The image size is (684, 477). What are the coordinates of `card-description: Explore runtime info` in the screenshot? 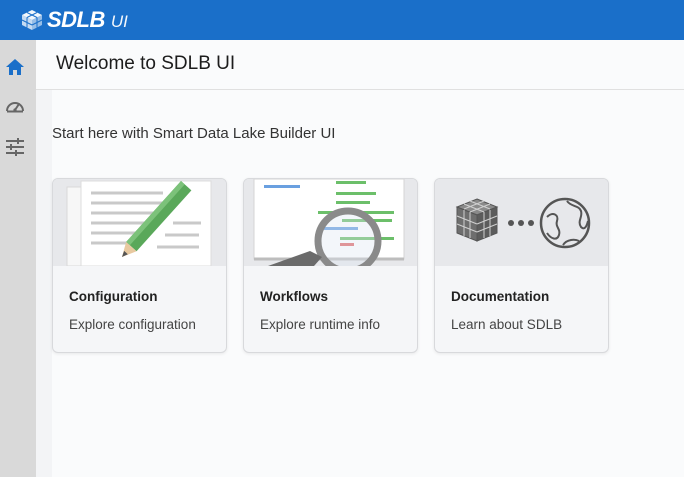 It's located at (320, 324).